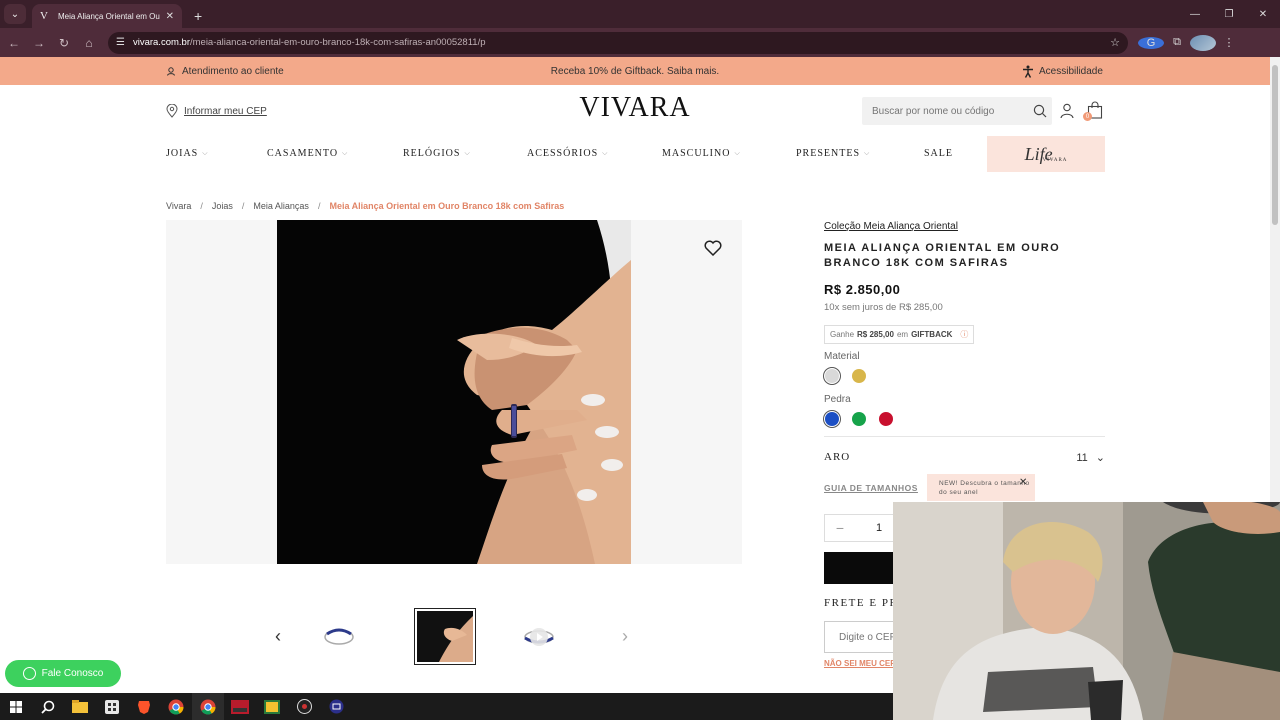  What do you see at coordinates (833, 153) in the screenshot?
I see `nav-item-presentes: PRESENTES ⌵` at bounding box center [833, 153].